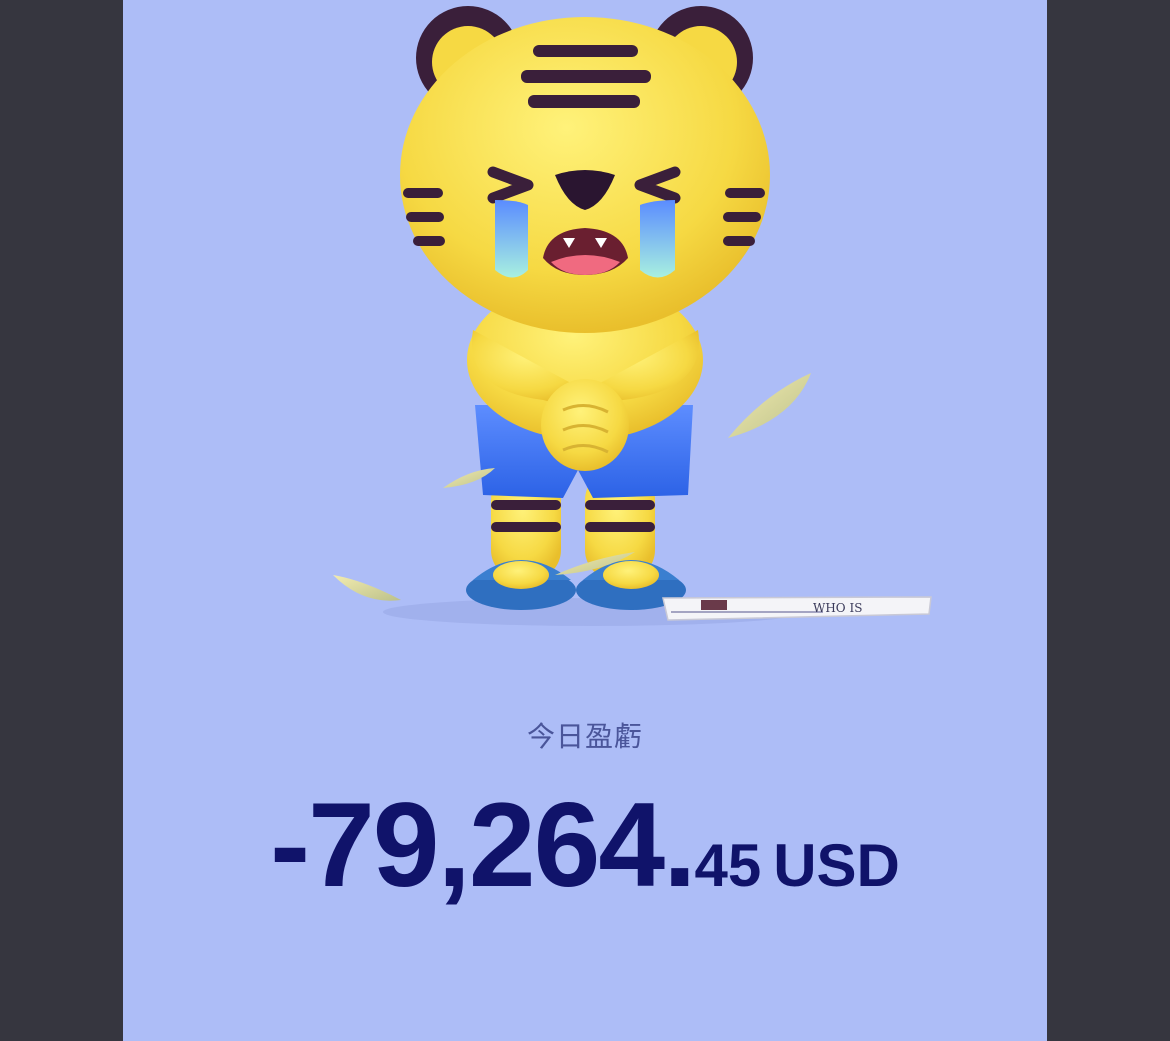  What do you see at coordinates (728, 865) in the screenshot?
I see `pnl-decimal-part: 45` at bounding box center [728, 865].